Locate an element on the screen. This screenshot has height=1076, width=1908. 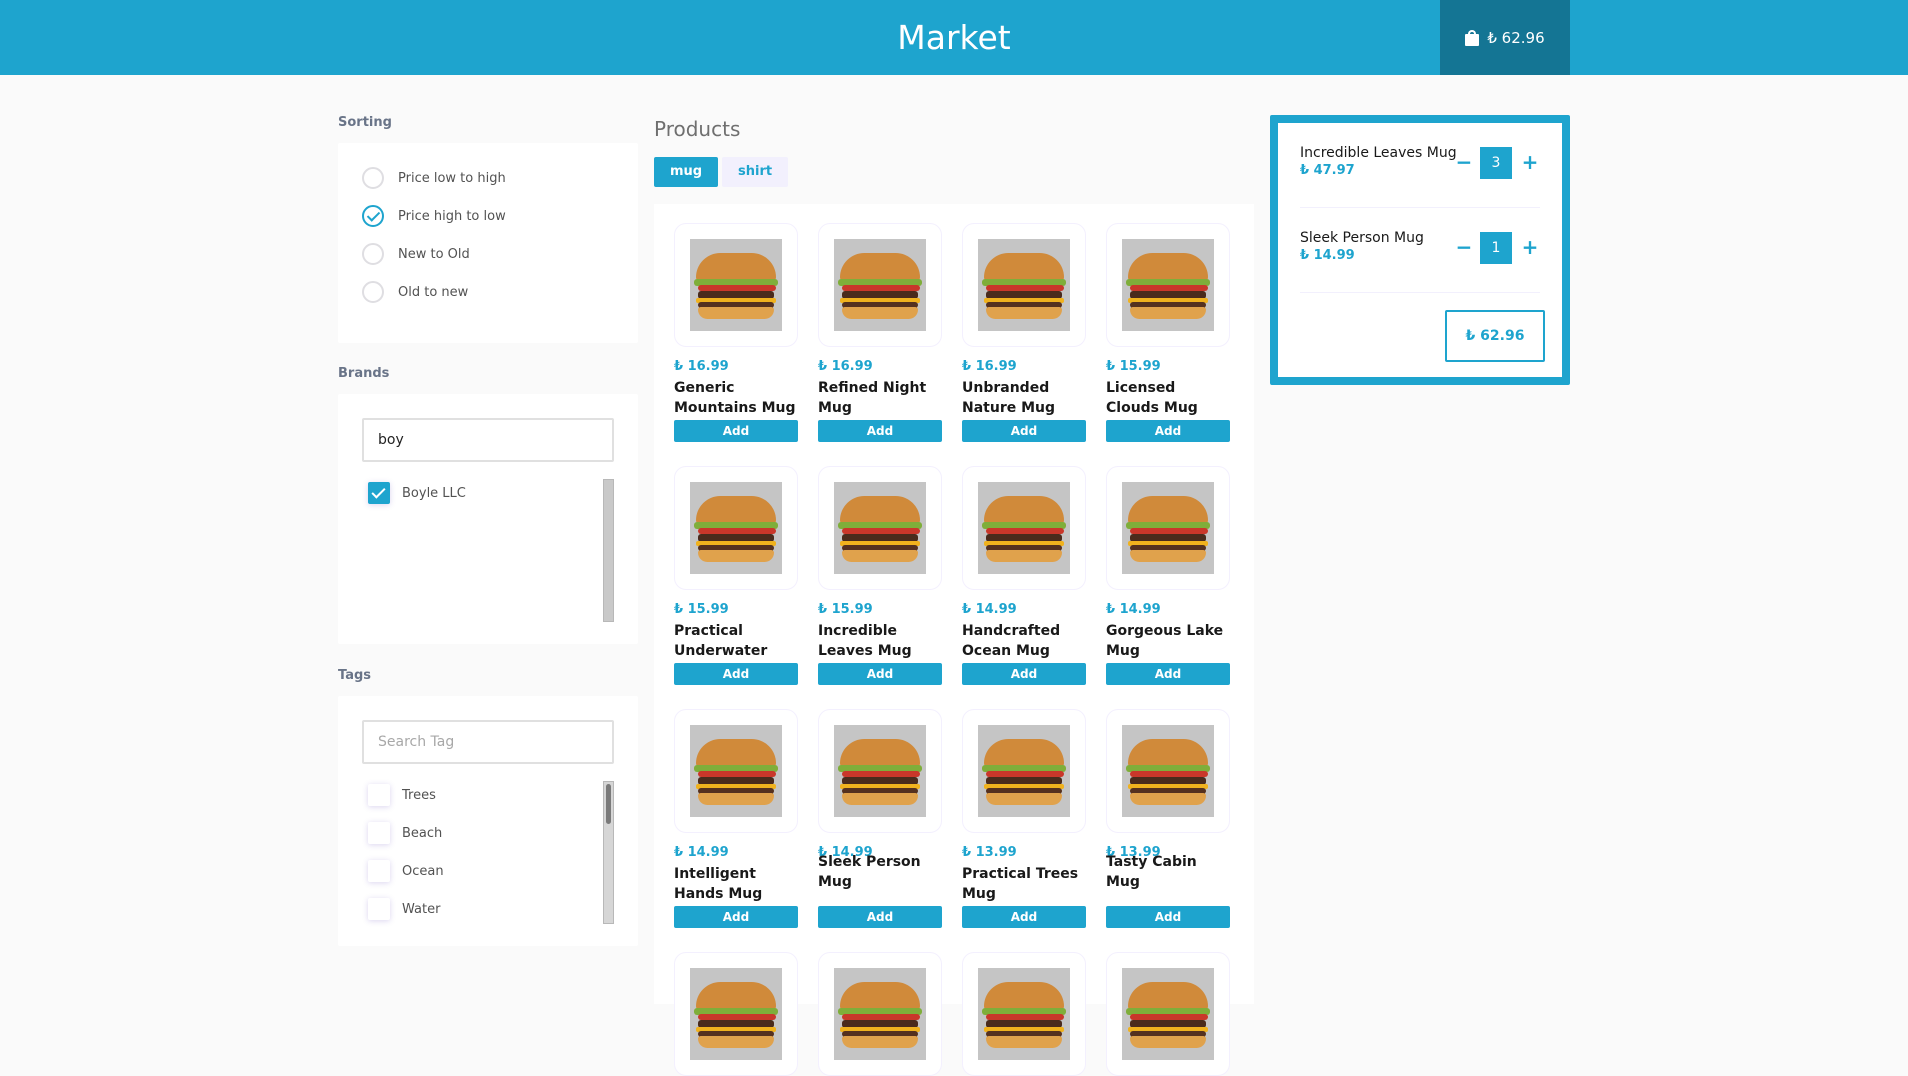
product-card: ₺ 16.99 Unbranded Nature Mug Add is located at coordinates (1024, 332).